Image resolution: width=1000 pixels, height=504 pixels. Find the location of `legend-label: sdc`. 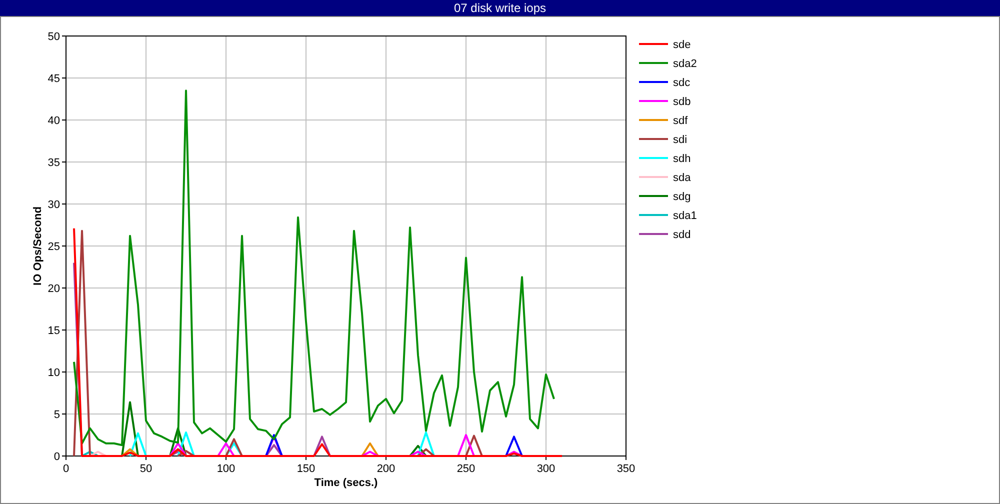

legend-label: sdc is located at coordinates (681, 83).